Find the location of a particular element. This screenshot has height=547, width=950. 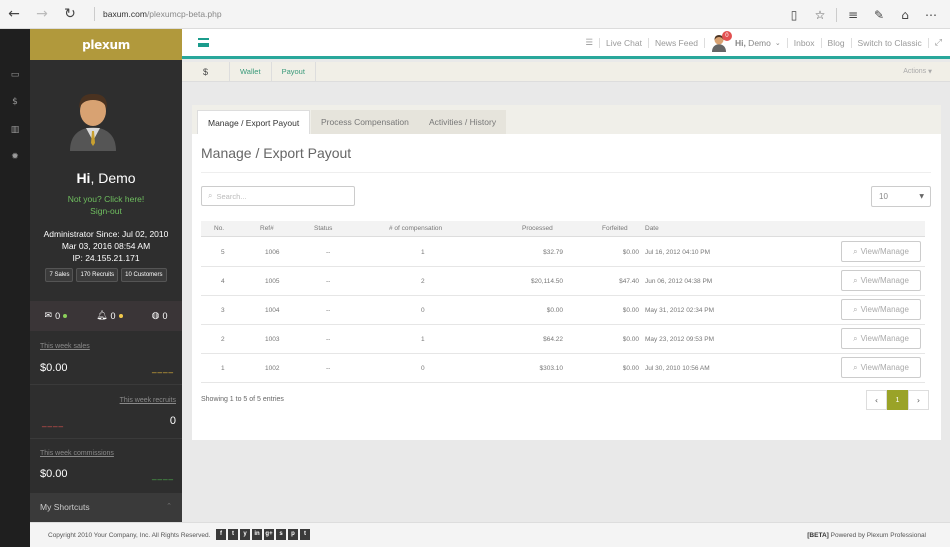

blog-link: Blog is located at coordinates (836, 43).